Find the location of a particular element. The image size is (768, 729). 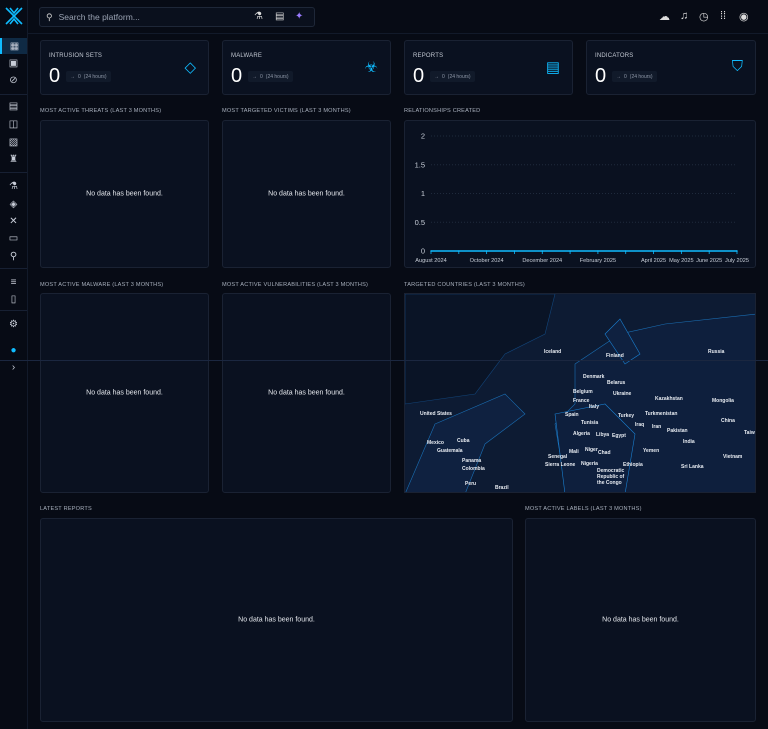

map-country-label: Senegal is located at coordinates (558, 457).